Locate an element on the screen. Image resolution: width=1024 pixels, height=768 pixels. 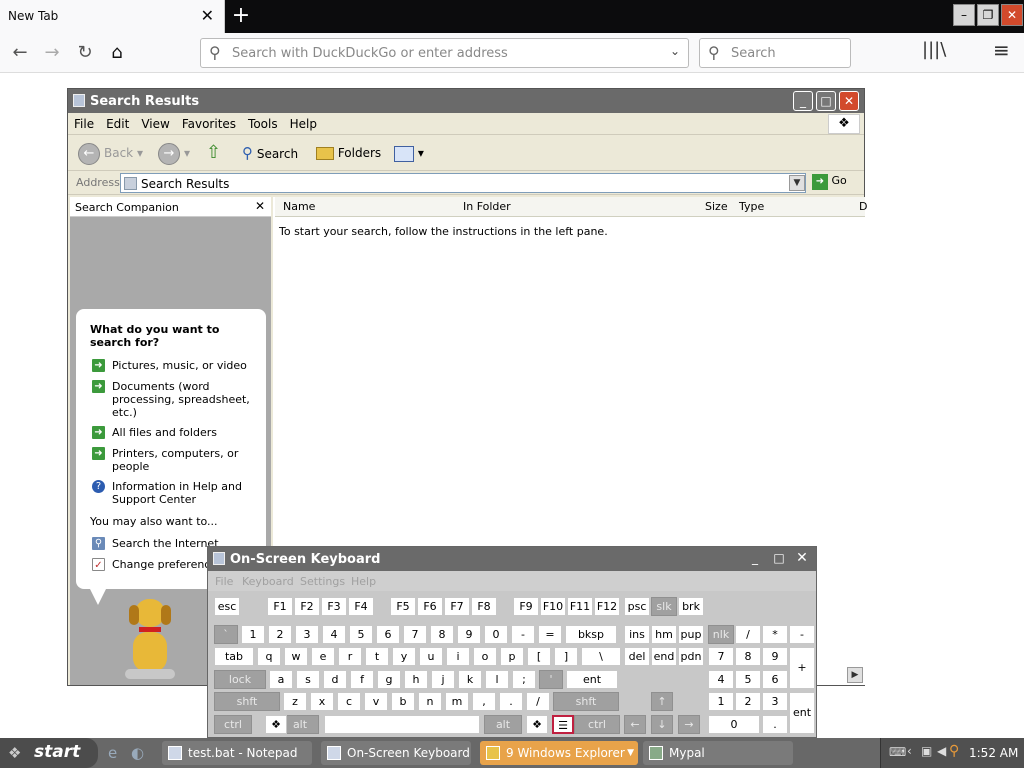
forward-button: → ▾ is located at coordinates (174, 153).